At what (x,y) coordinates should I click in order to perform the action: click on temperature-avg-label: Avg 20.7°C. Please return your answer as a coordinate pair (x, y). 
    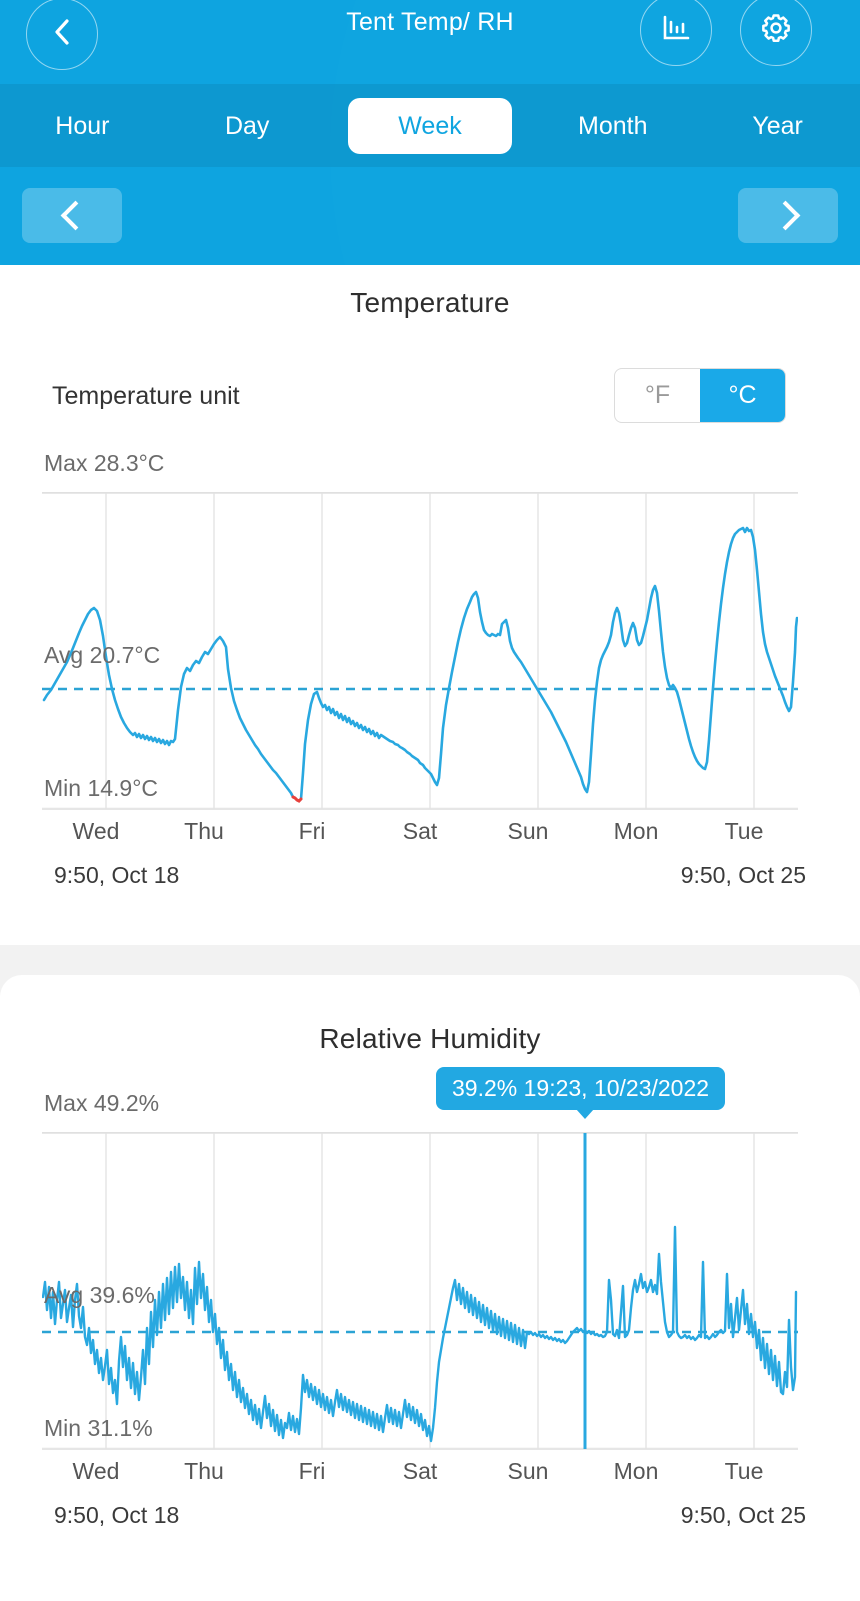
    Looking at the image, I should click on (102, 655).